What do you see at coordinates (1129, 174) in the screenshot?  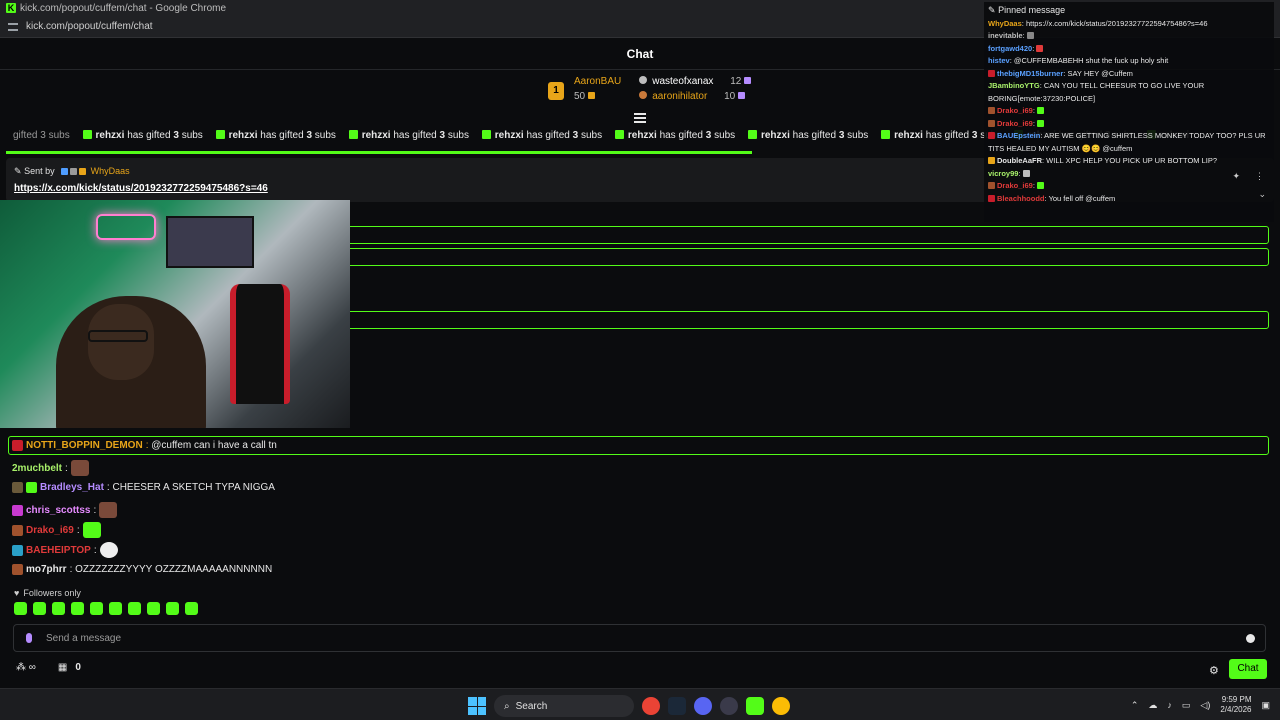 I see `overlay-line: vicroy99:` at bounding box center [1129, 174].